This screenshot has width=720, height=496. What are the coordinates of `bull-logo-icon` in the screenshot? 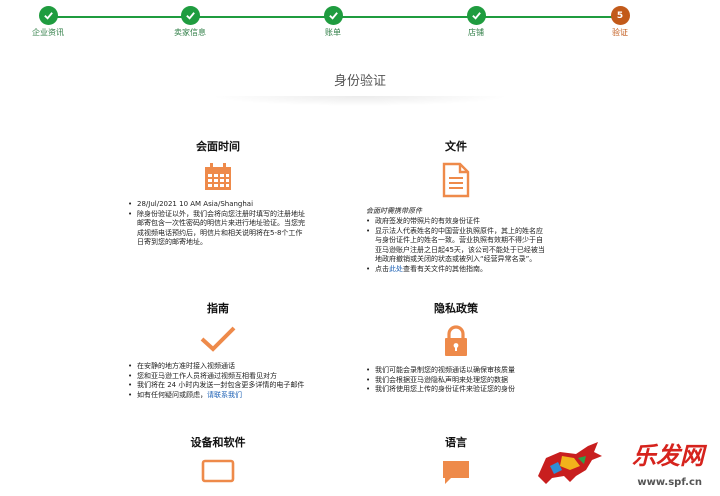 It's located at (570, 463).